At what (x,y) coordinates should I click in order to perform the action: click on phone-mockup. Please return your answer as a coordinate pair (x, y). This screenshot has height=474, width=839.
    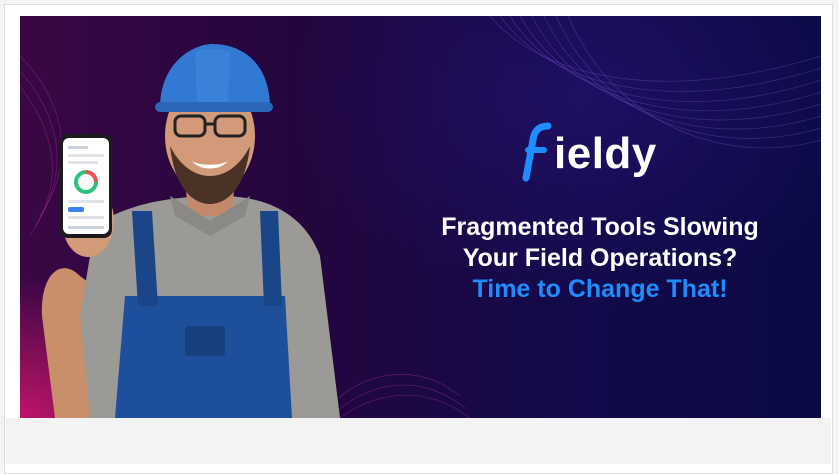
    Looking at the image, I should click on (86, 186).